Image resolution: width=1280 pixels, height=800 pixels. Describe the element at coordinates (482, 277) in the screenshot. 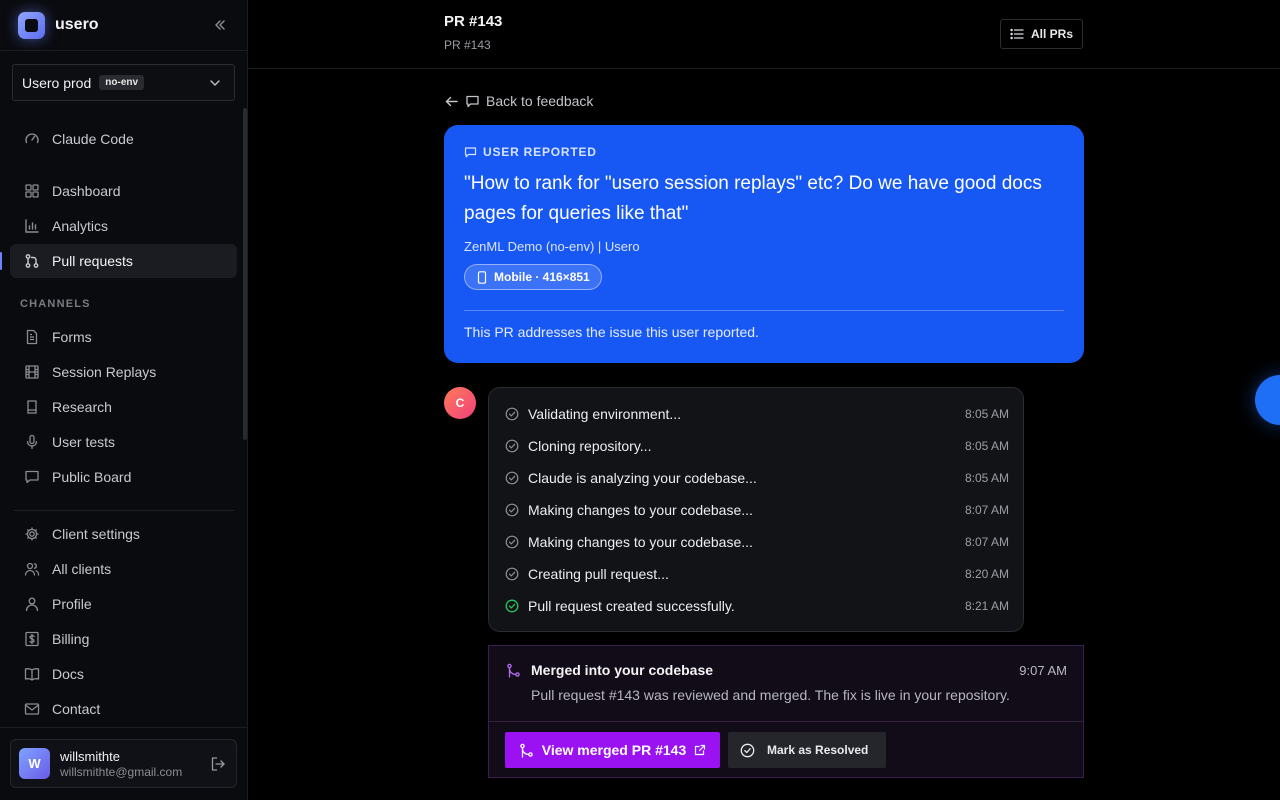

I see `mobile-icon` at that location.